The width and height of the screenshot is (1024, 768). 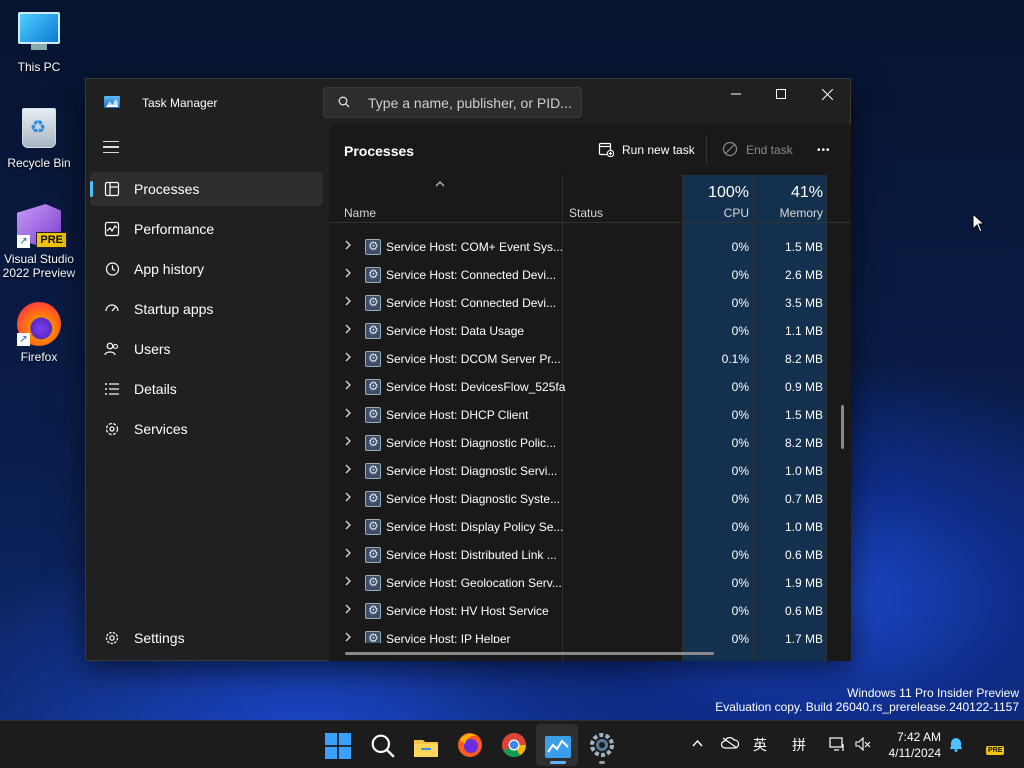 I want to click on table-header: Name Status 100% CPU 41% Memory, so click(x=590, y=199).